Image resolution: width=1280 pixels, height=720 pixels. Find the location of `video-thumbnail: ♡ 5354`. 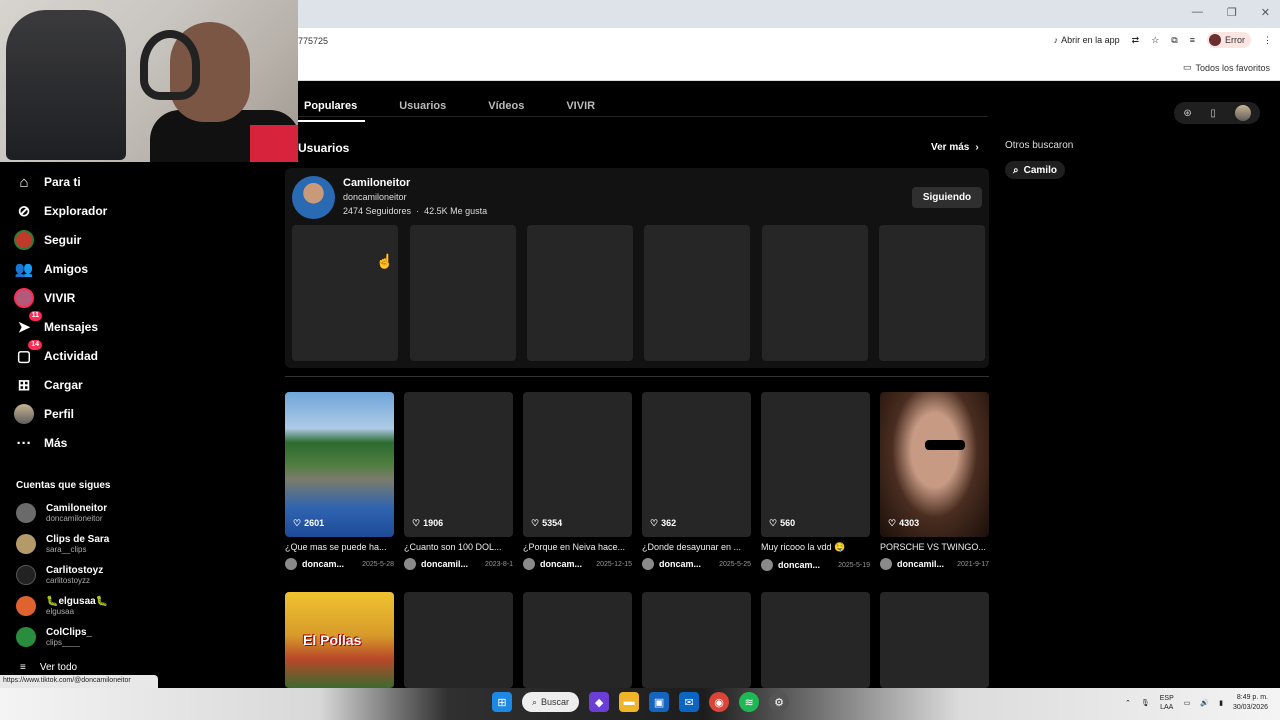

video-thumbnail: ♡ 5354 is located at coordinates (577, 464).